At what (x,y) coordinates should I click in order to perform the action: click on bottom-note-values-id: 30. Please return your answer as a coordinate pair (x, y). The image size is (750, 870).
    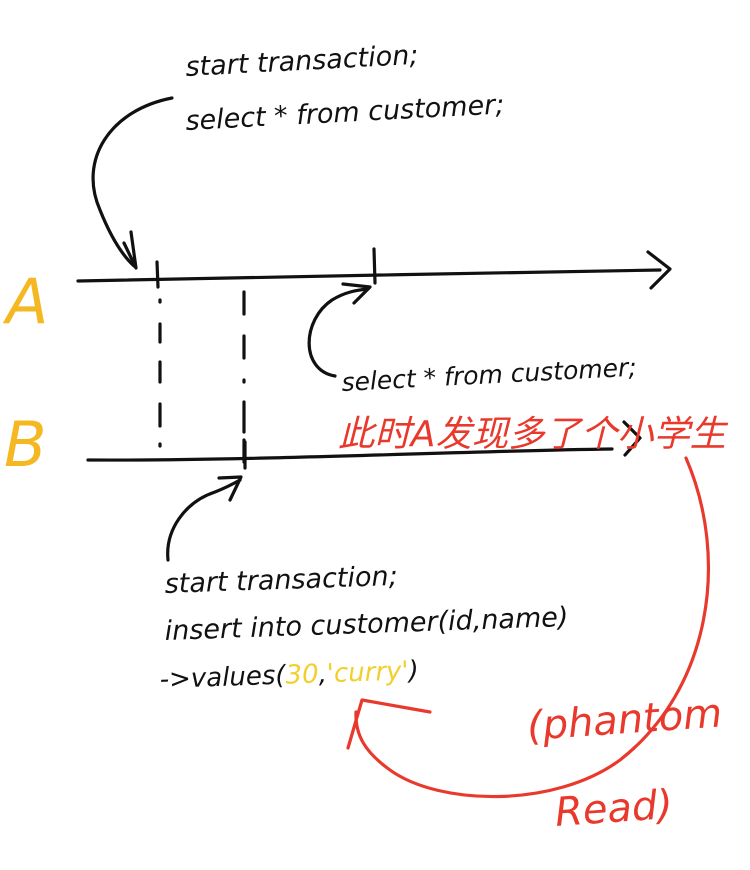
    Looking at the image, I should click on (302, 674).